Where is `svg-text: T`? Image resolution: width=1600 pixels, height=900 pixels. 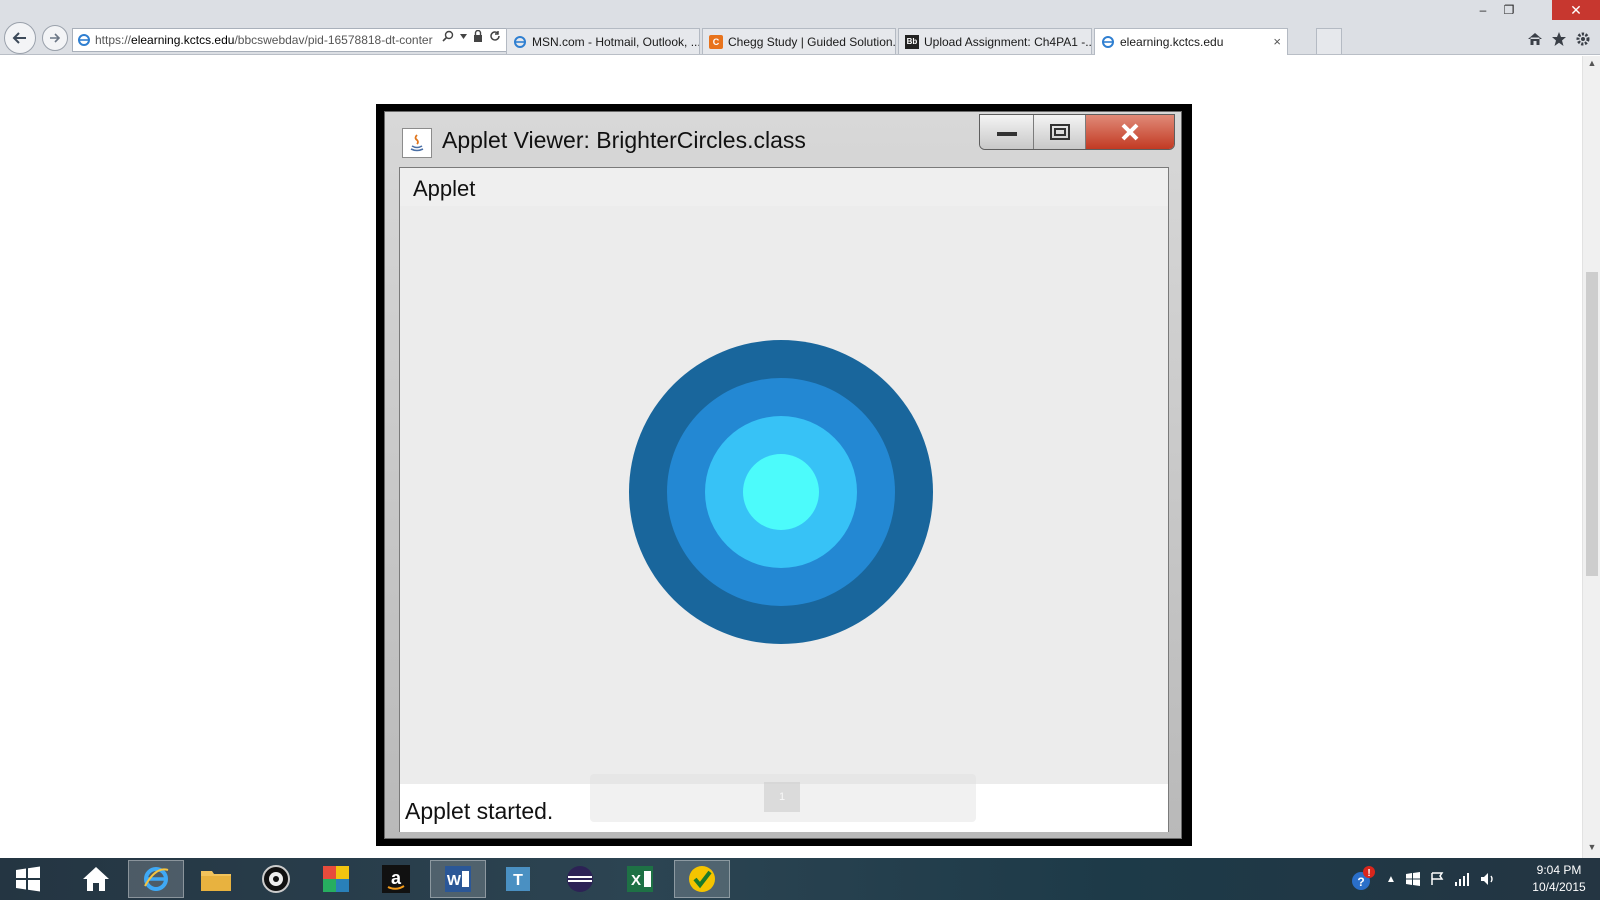
svg-text: T is located at coordinates (518, 880).